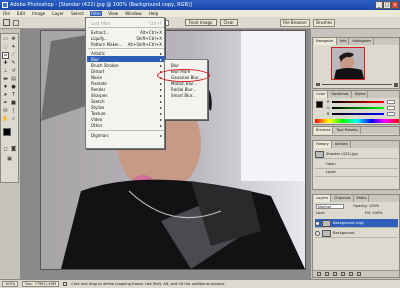 Image resolution: width=400 pixels, height=288 pixels. I want to click on status-arrow-icon, so click(65, 284).